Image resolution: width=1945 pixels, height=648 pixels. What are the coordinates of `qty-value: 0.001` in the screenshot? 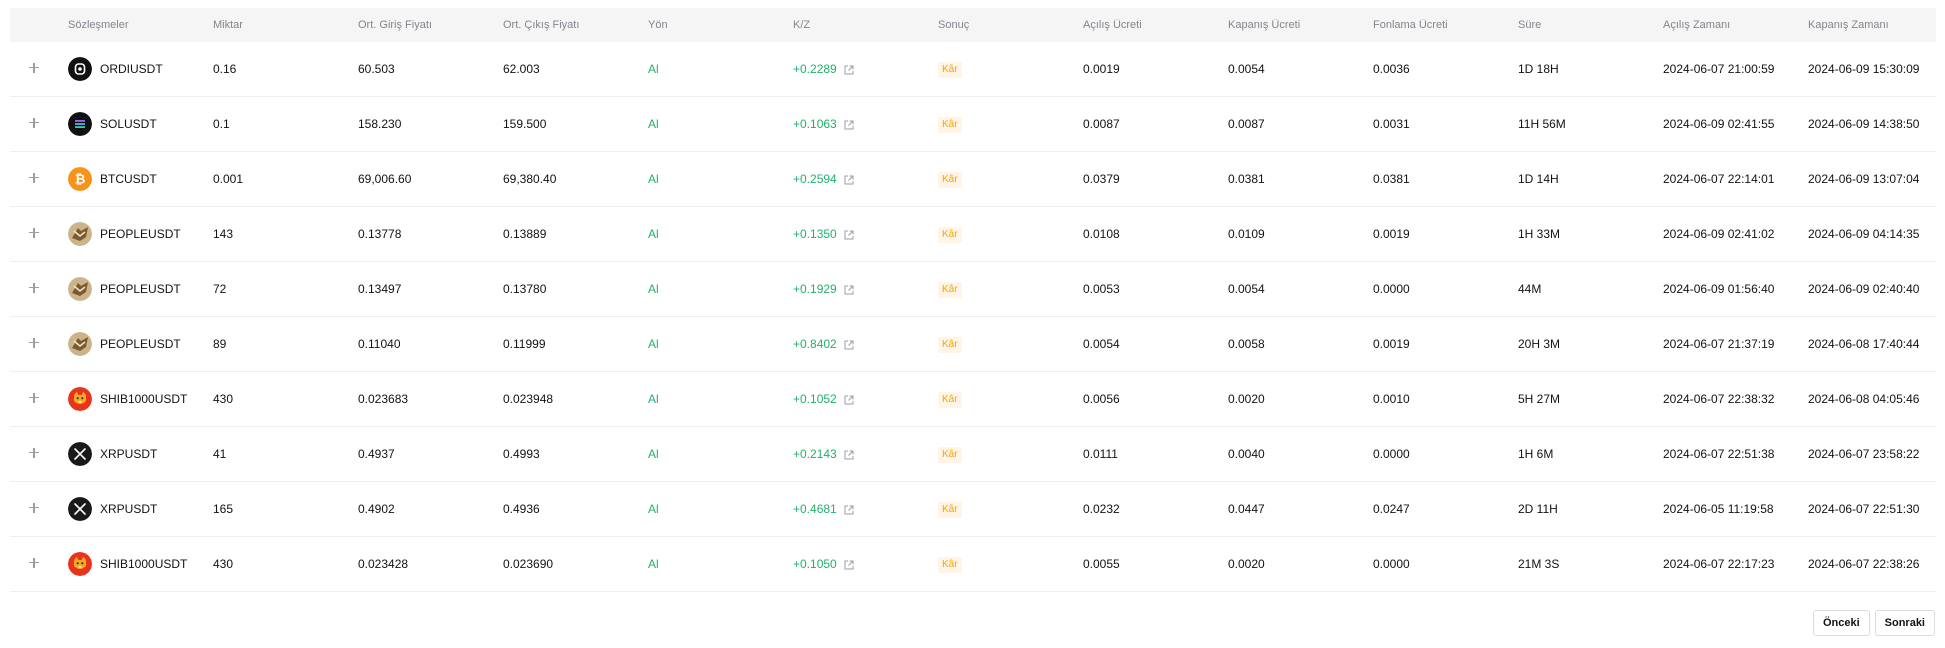 It's located at (228, 179).